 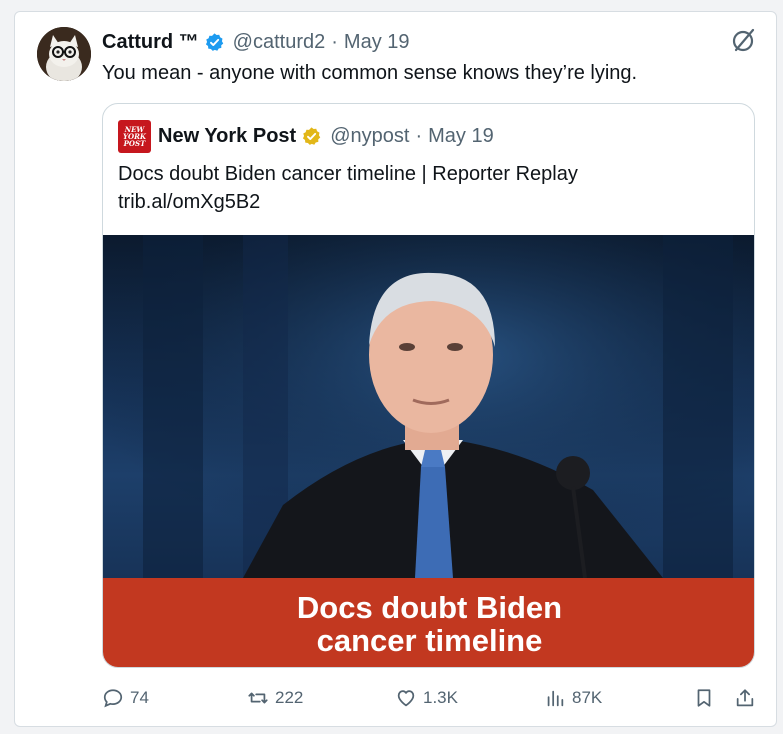 I want to click on quoted-link: trib.al/omXg5B2, so click(x=348, y=202).